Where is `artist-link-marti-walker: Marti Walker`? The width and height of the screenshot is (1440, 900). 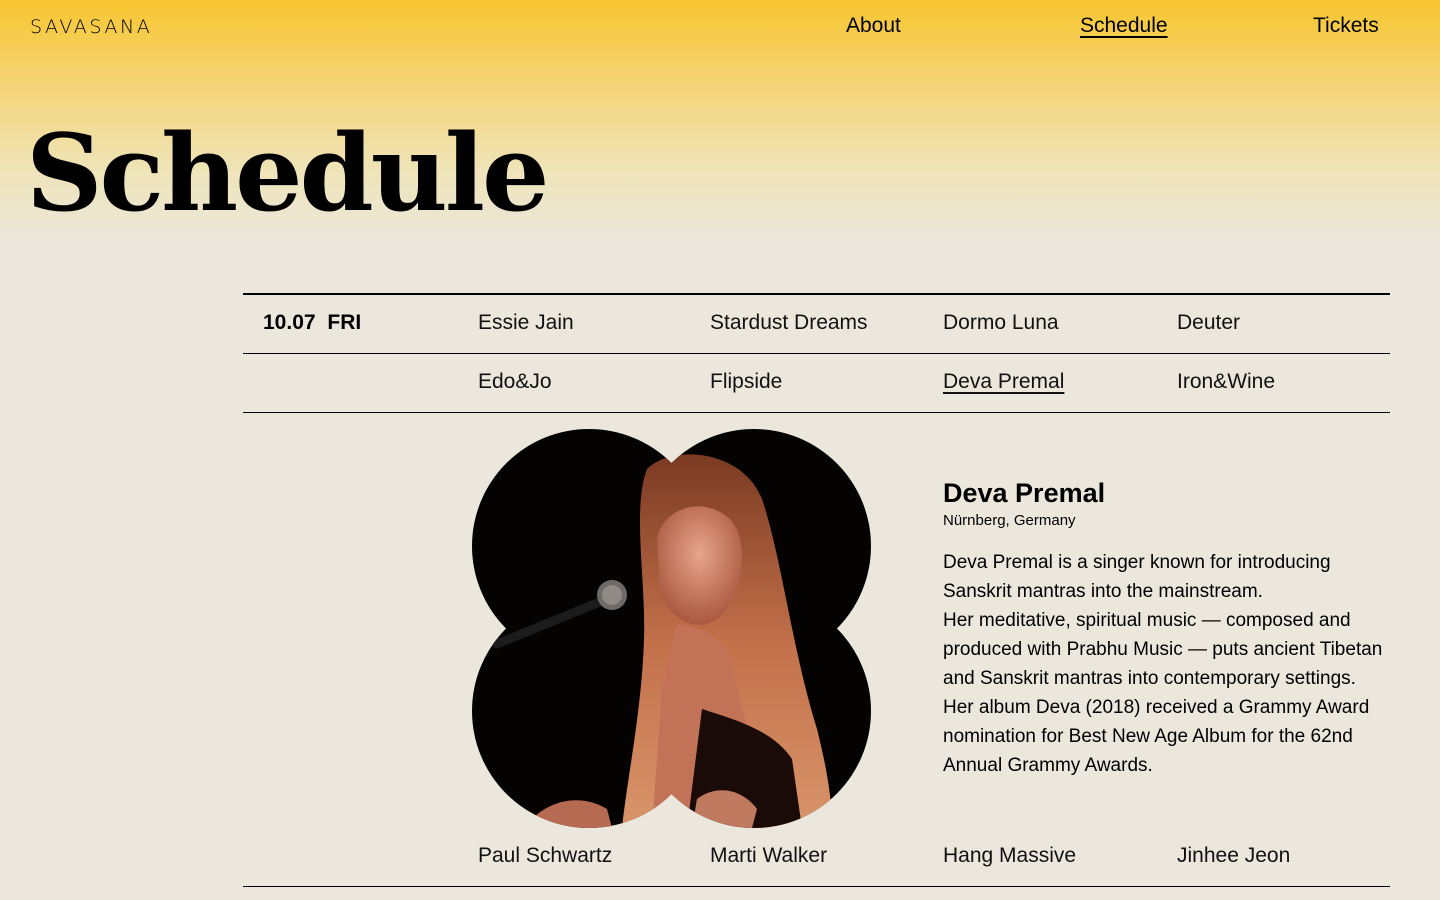 artist-link-marti-walker: Marti Walker is located at coordinates (768, 856).